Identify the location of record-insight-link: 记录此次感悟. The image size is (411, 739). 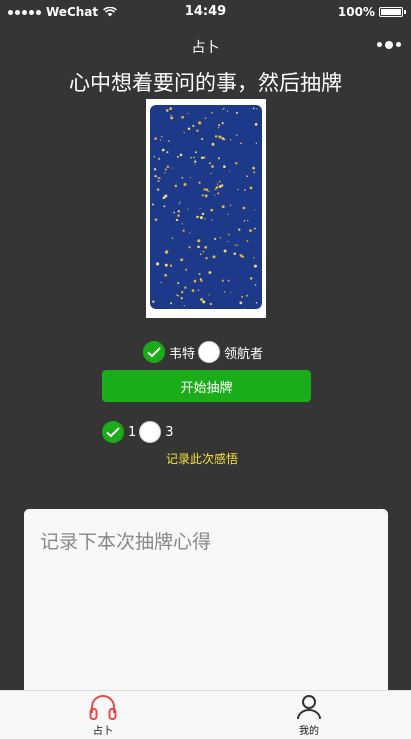
(202, 458).